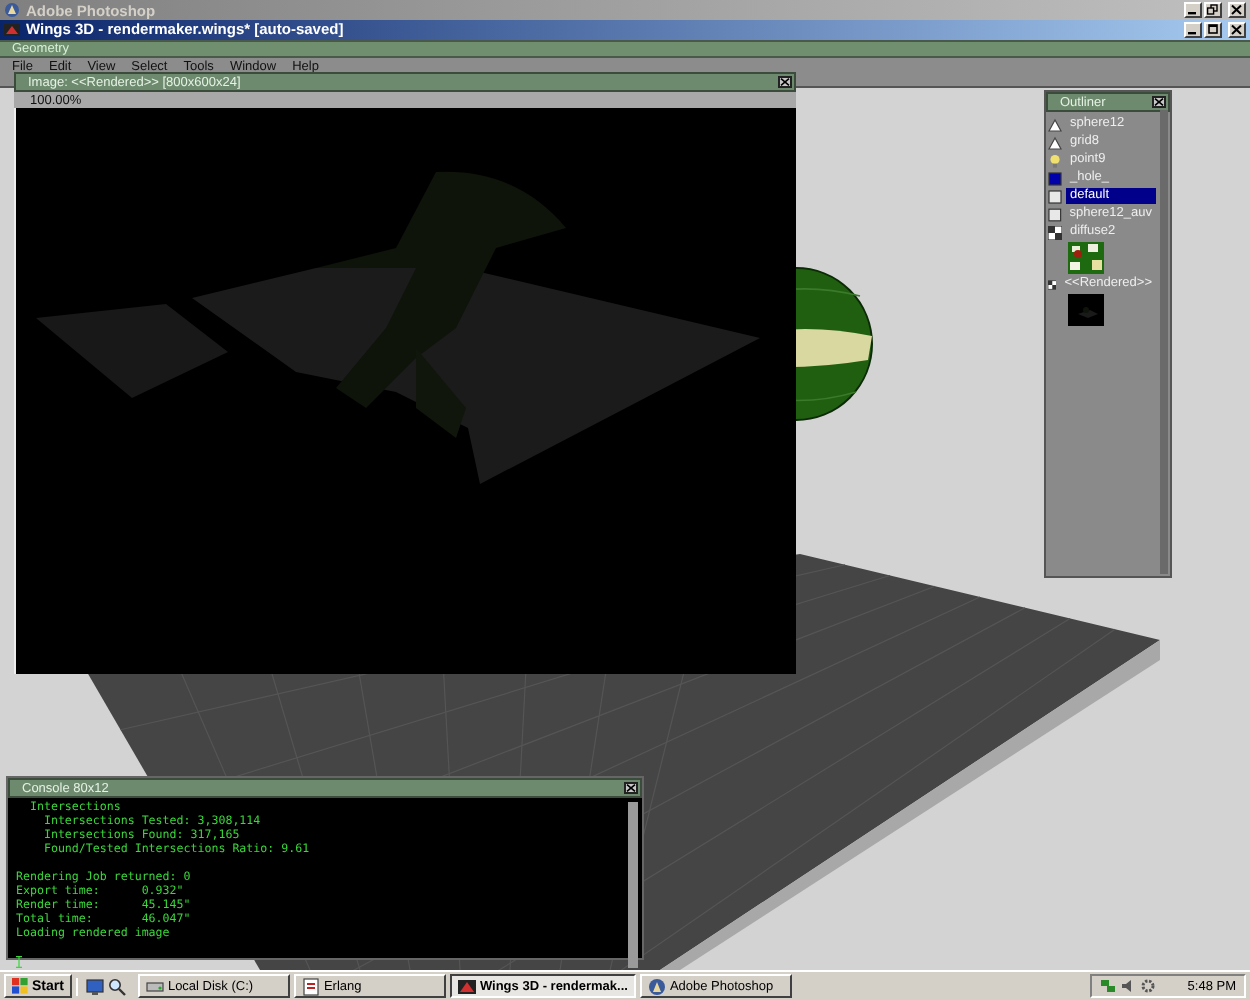  I want to click on restore-icon, so click(1213, 10).